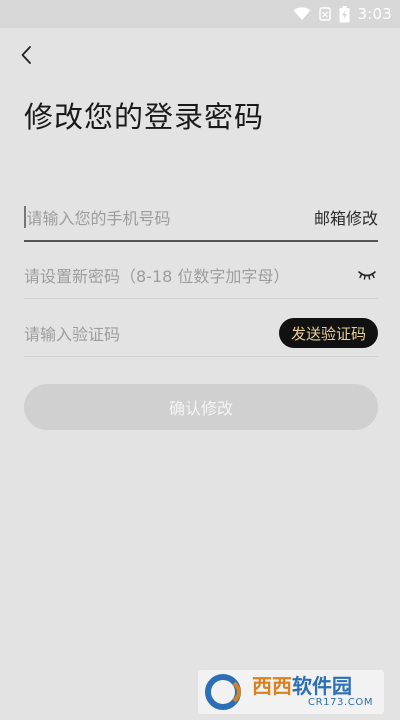 This screenshot has height=720, width=400. I want to click on watermark-sub: CR173.COM, so click(341, 702).